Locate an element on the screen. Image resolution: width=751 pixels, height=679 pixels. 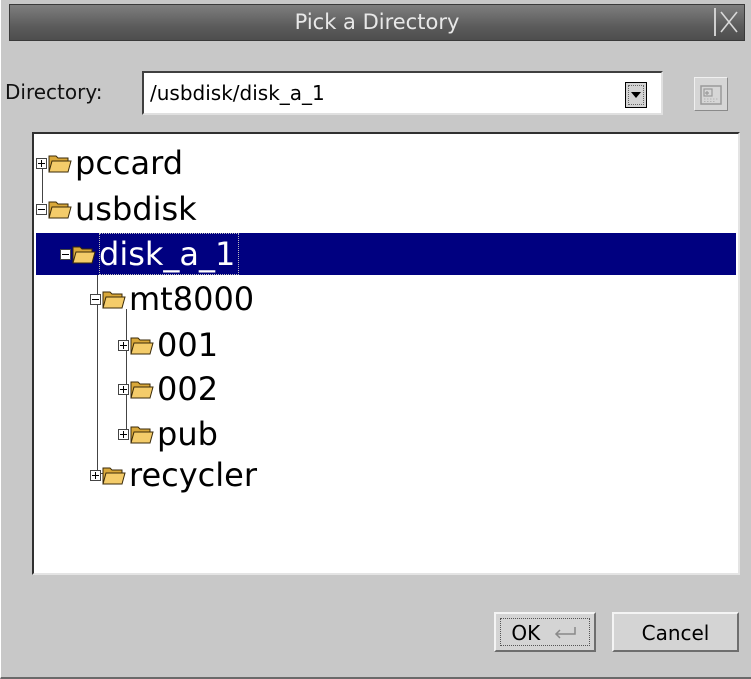
tree-item-001: 001 is located at coordinates (168, 345).